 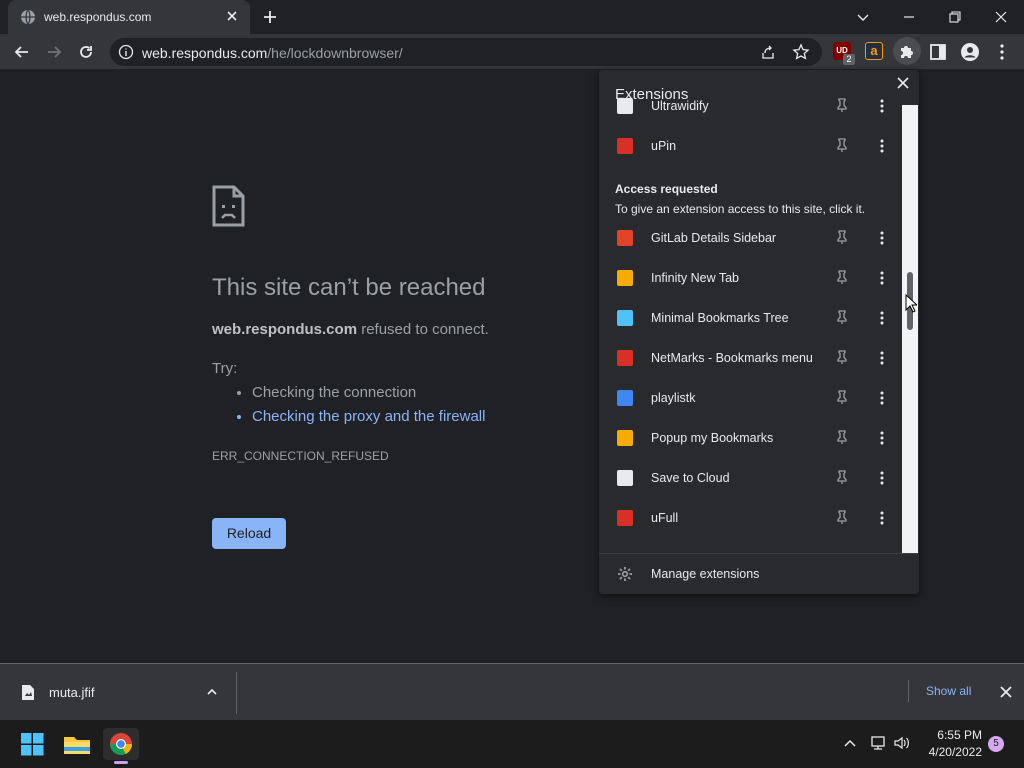 I want to click on reload-icon, so click(x=86, y=52).